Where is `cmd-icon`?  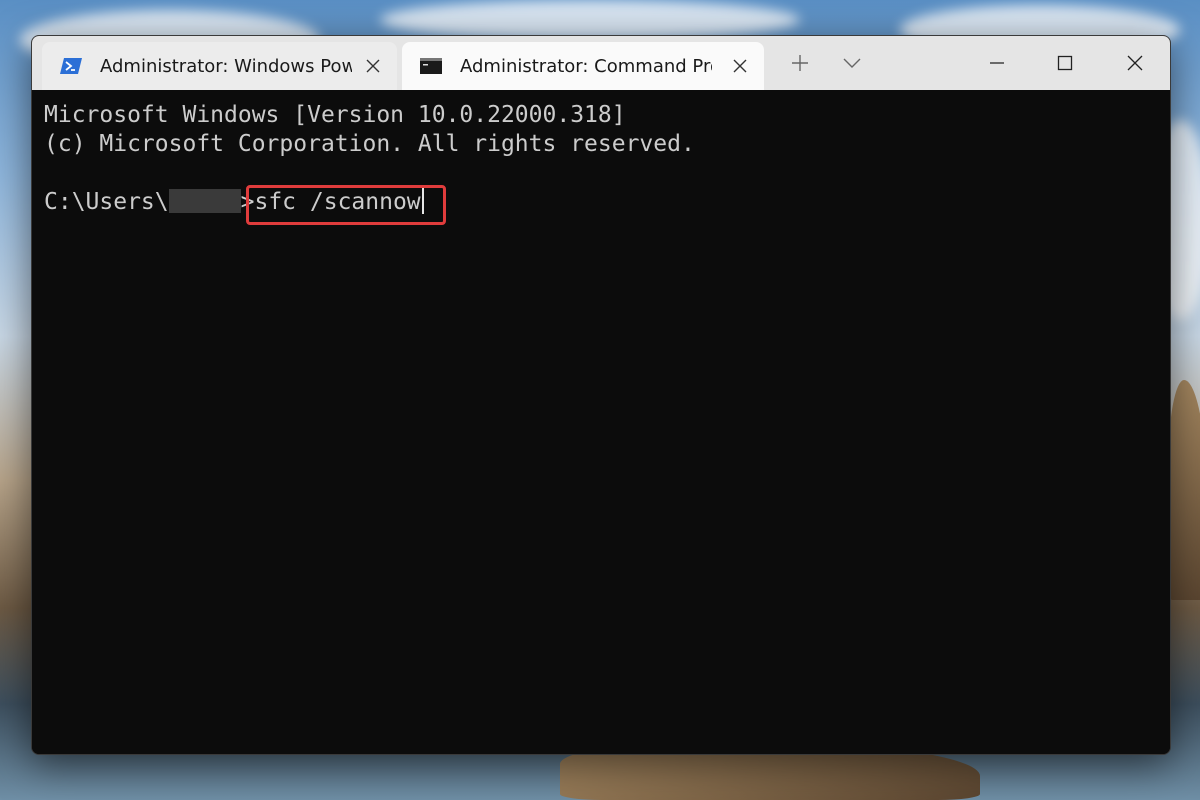 cmd-icon is located at coordinates (431, 66).